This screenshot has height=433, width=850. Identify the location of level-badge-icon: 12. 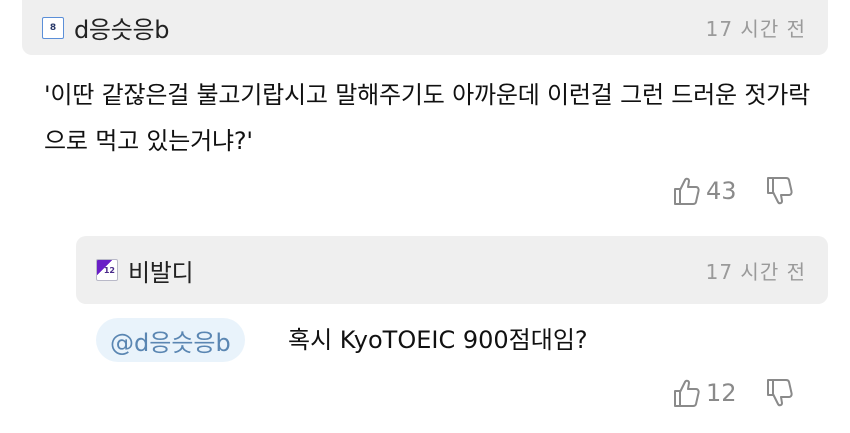
(107, 270).